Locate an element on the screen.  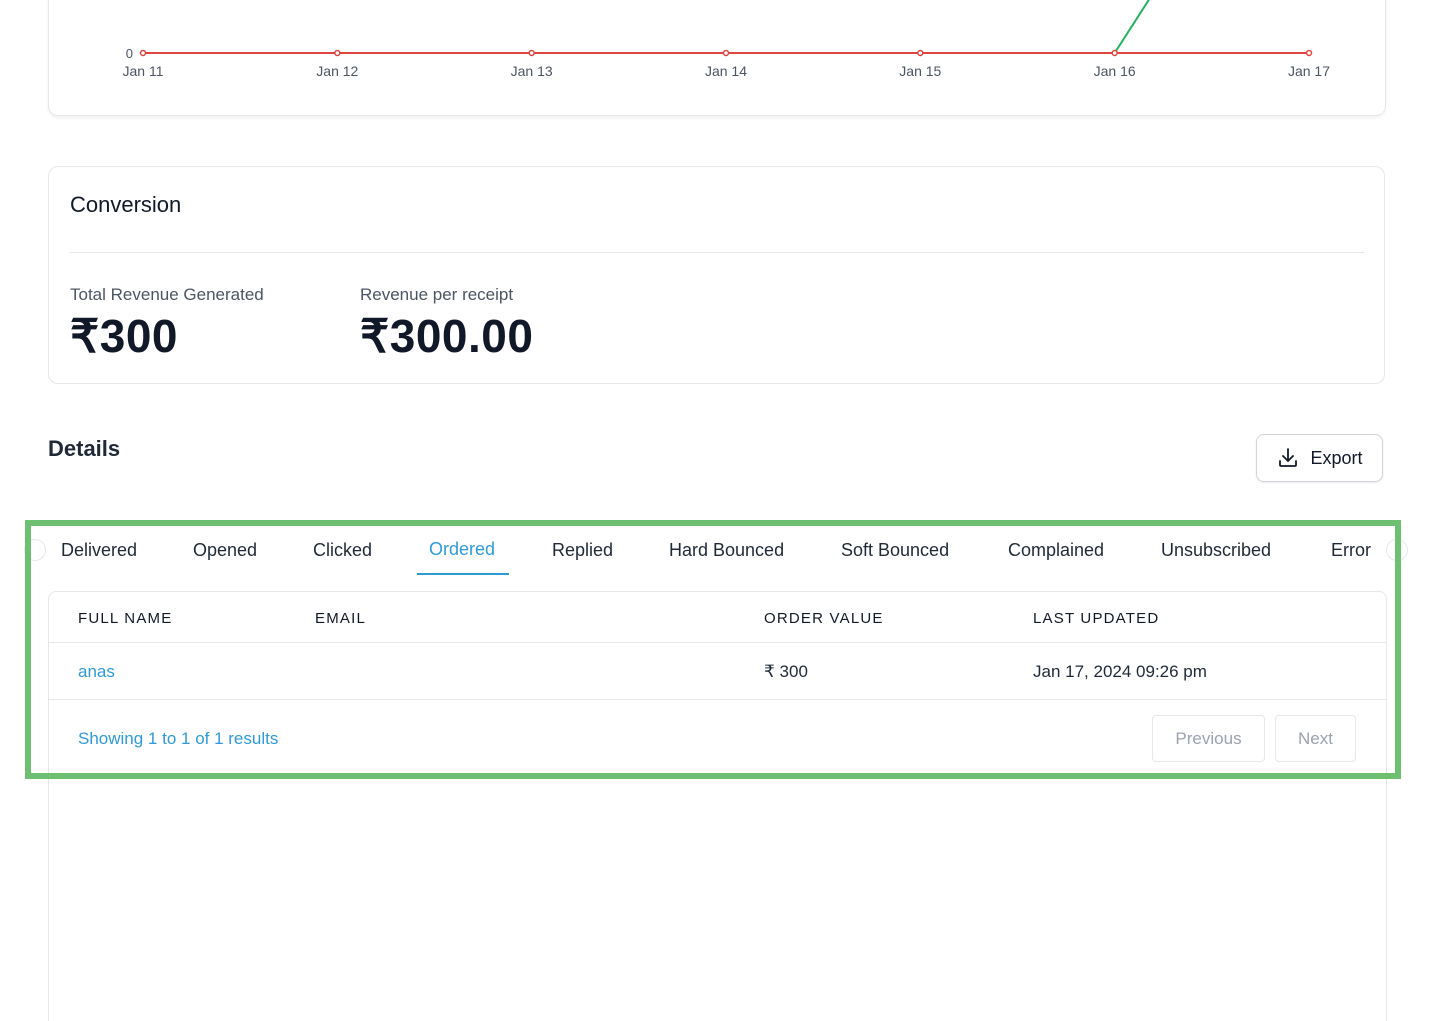
scroll-right-icon is located at coordinates (1397, 550).